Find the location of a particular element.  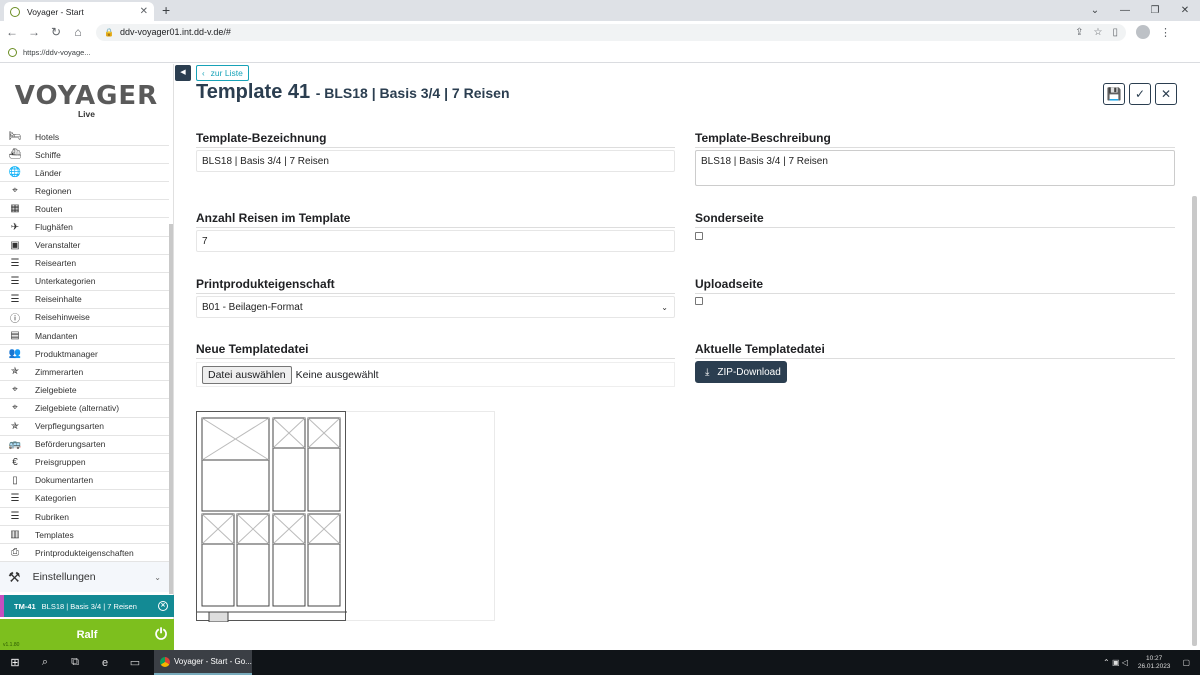

sidebar-scrollbar is located at coordinates (171, 409).